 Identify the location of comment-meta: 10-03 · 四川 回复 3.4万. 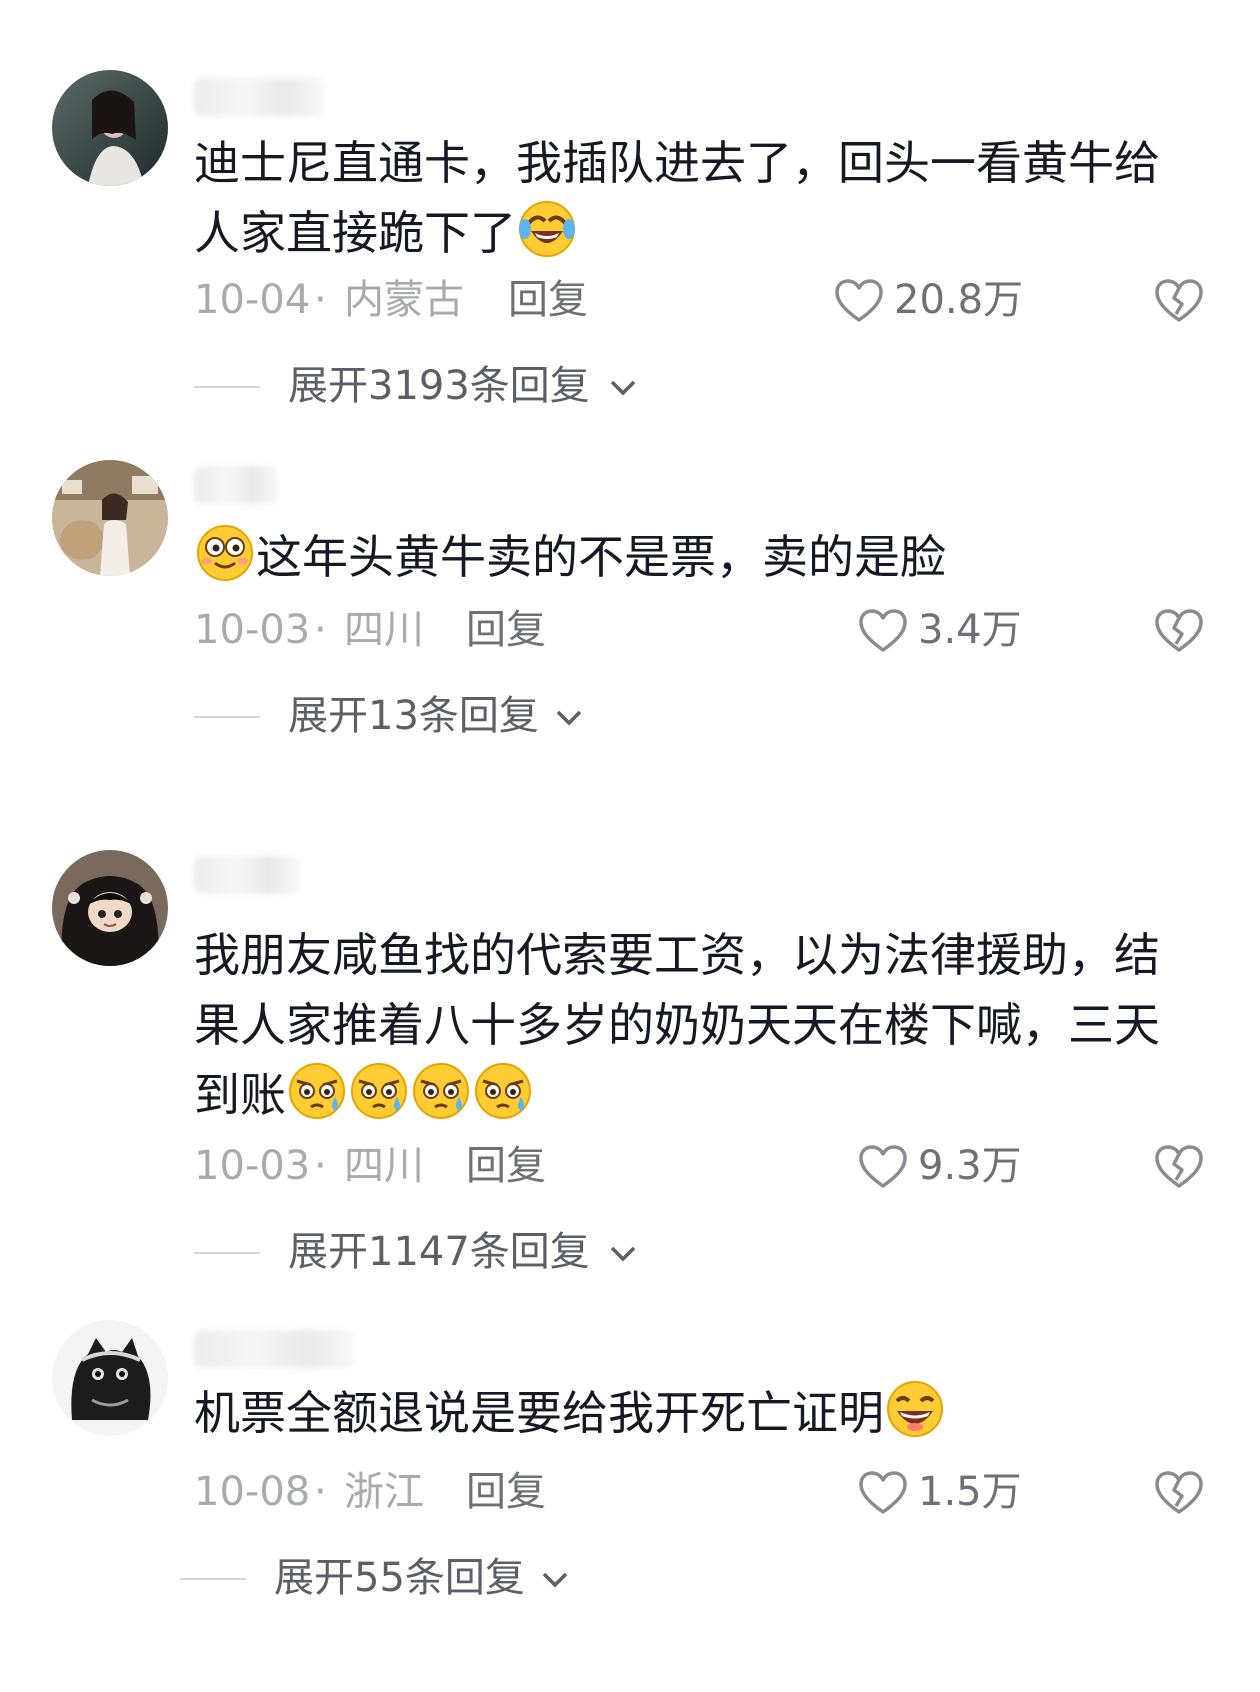
(699, 630).